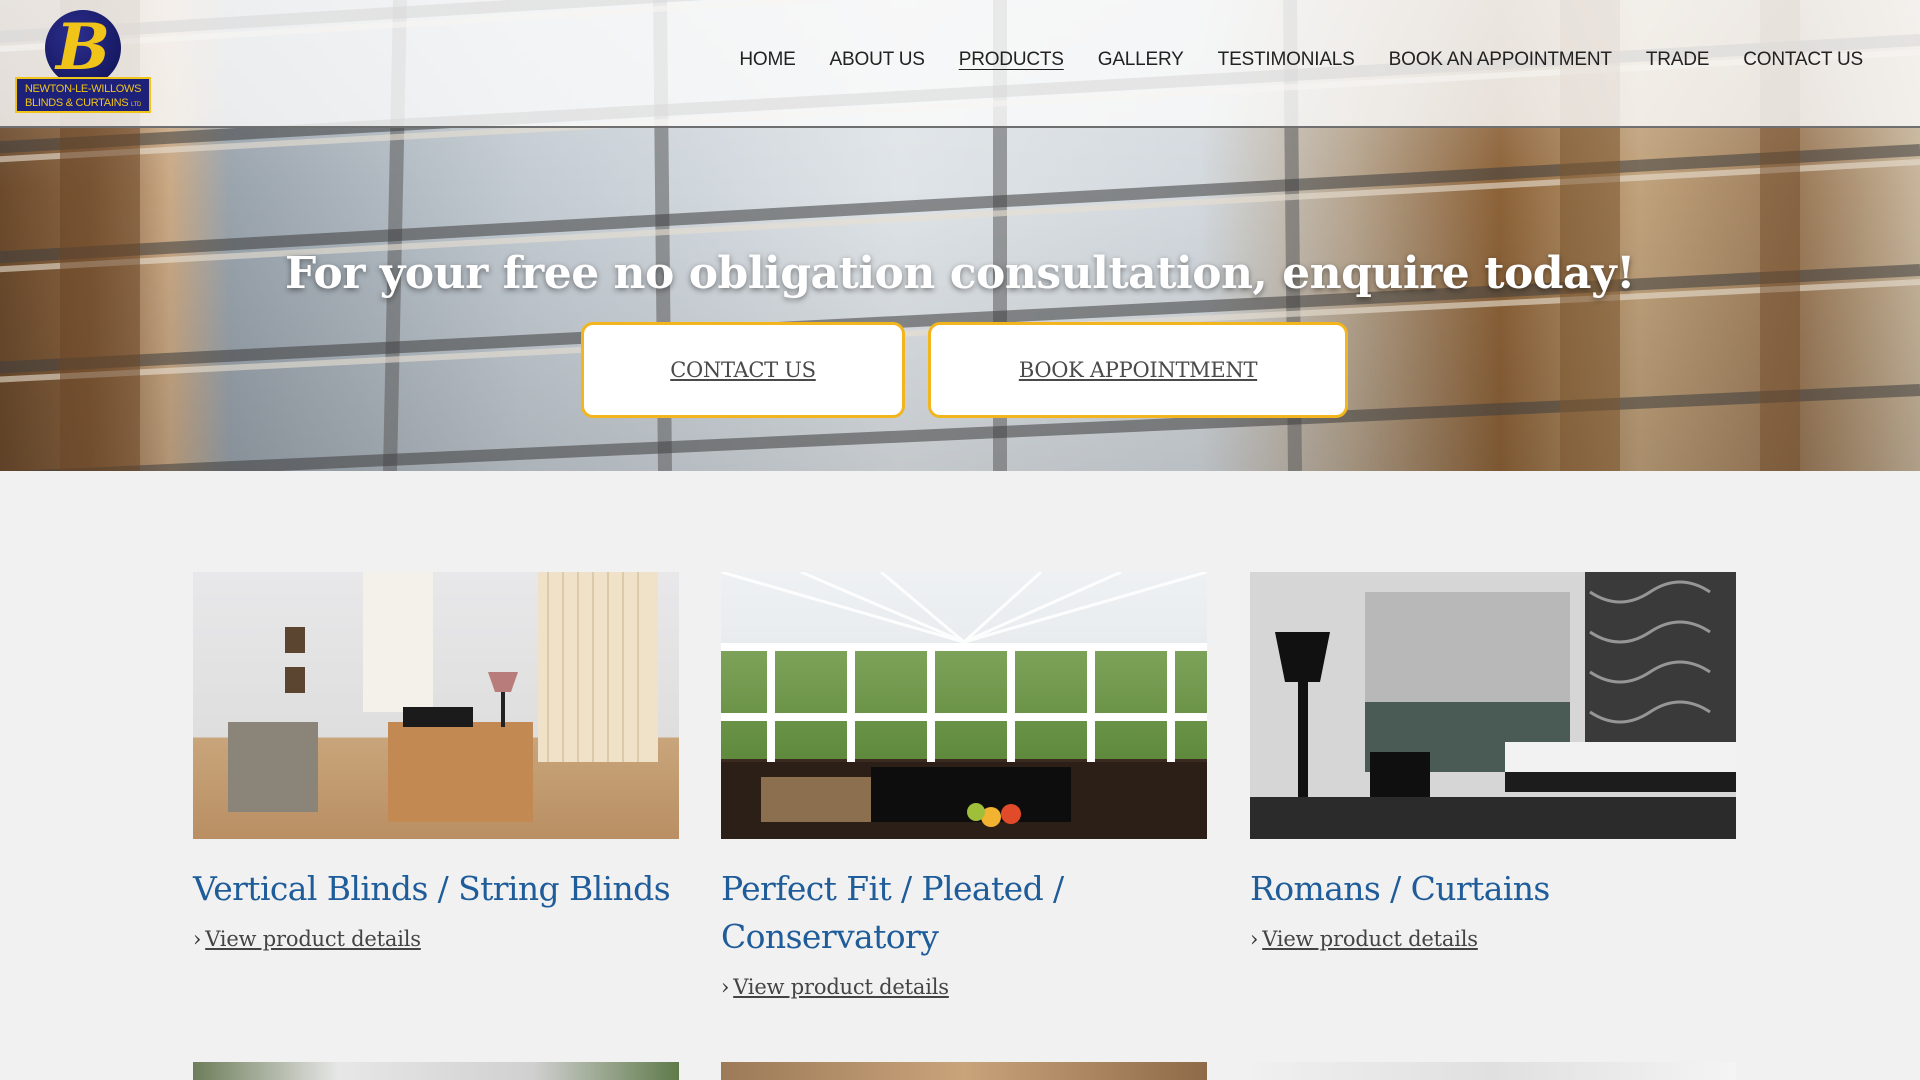 Image resolution: width=1920 pixels, height=1080 pixels. Describe the element at coordinates (1500, 60) in the screenshot. I see `nav-book-an-appointment: BOOK AN APPOINTMENT` at that location.